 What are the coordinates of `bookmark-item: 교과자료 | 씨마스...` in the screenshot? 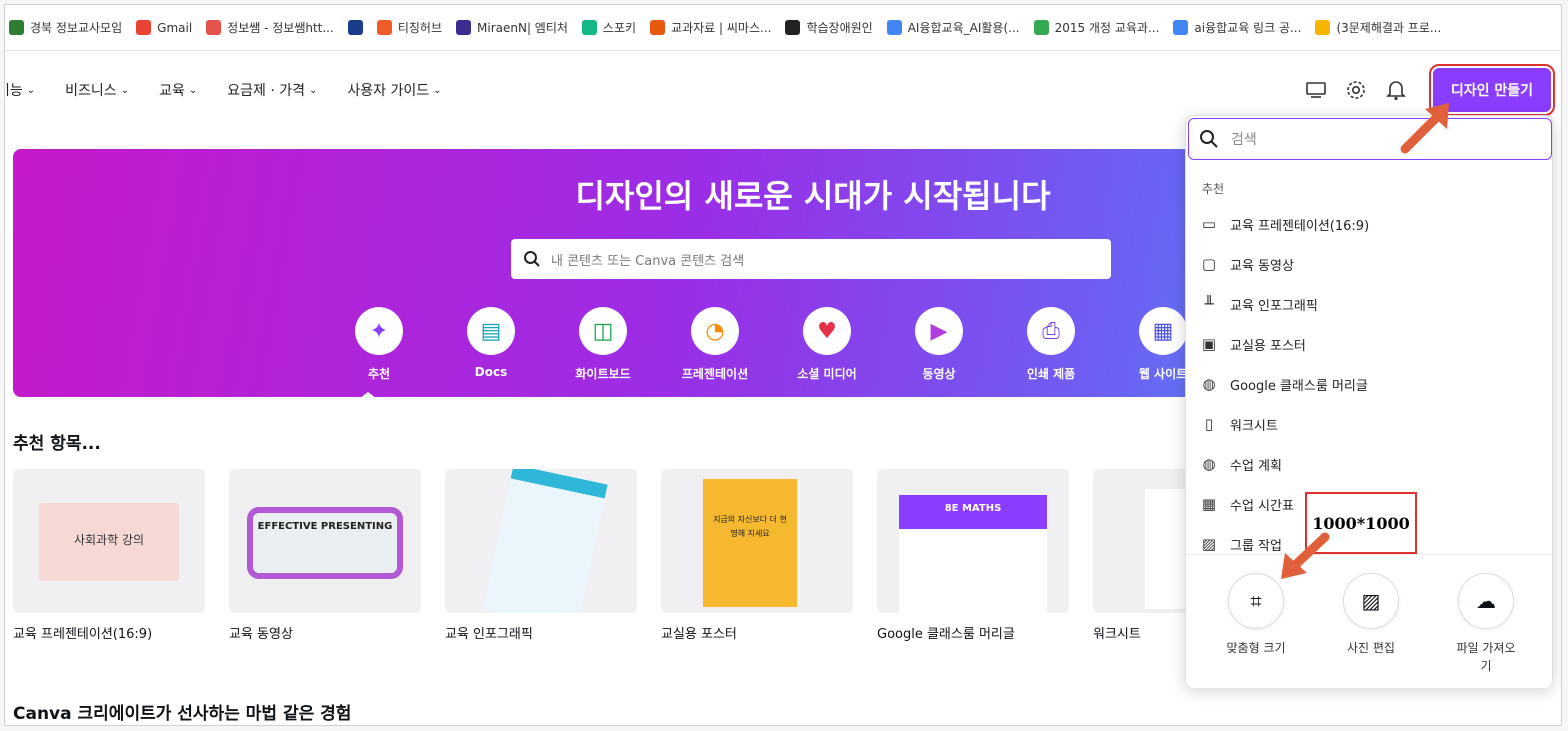 It's located at (710, 27).